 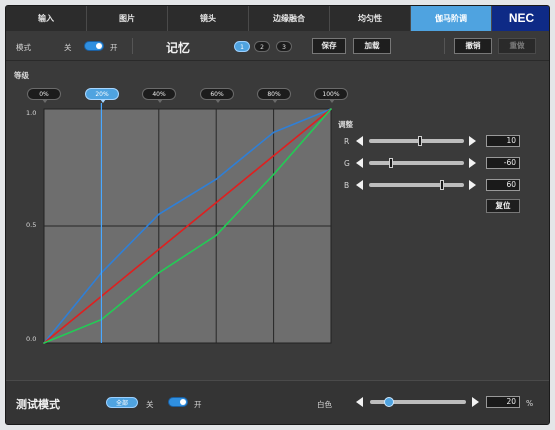 I want to click on nec-logo: NEC, so click(x=520, y=18).